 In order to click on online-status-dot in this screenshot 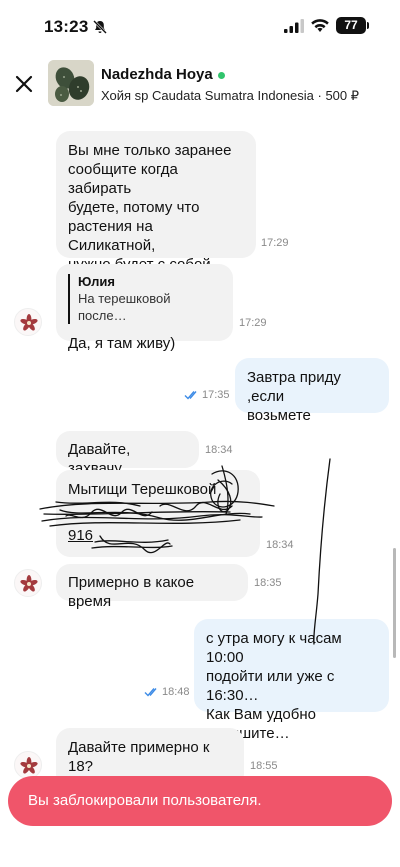, I will do `click(221, 75)`.